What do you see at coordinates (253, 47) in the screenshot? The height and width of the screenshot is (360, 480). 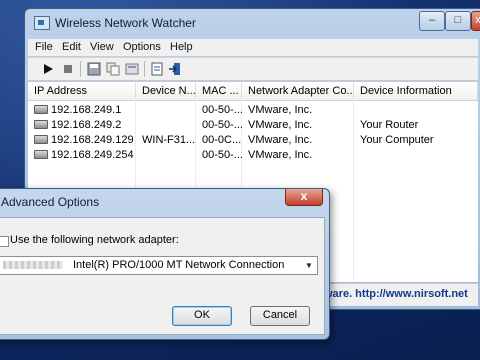 I see `menu-bar: File Edit View Options Help` at bounding box center [253, 47].